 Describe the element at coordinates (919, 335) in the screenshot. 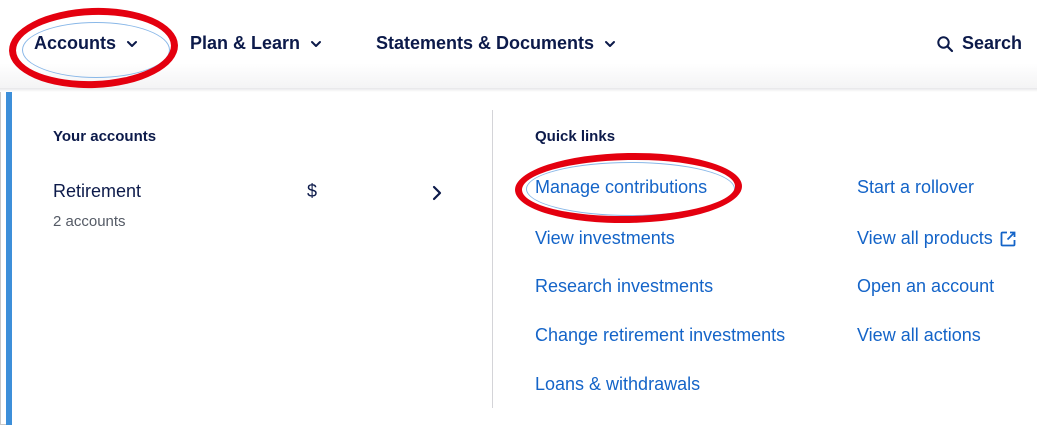

I see `link-view-all-actions: View all actions` at that location.